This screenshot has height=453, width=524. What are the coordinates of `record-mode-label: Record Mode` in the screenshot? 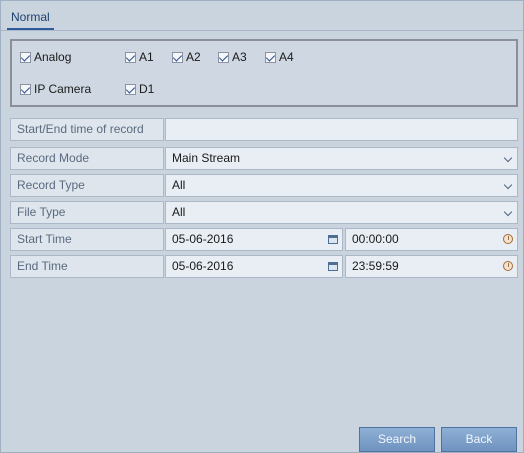 It's located at (87, 158).